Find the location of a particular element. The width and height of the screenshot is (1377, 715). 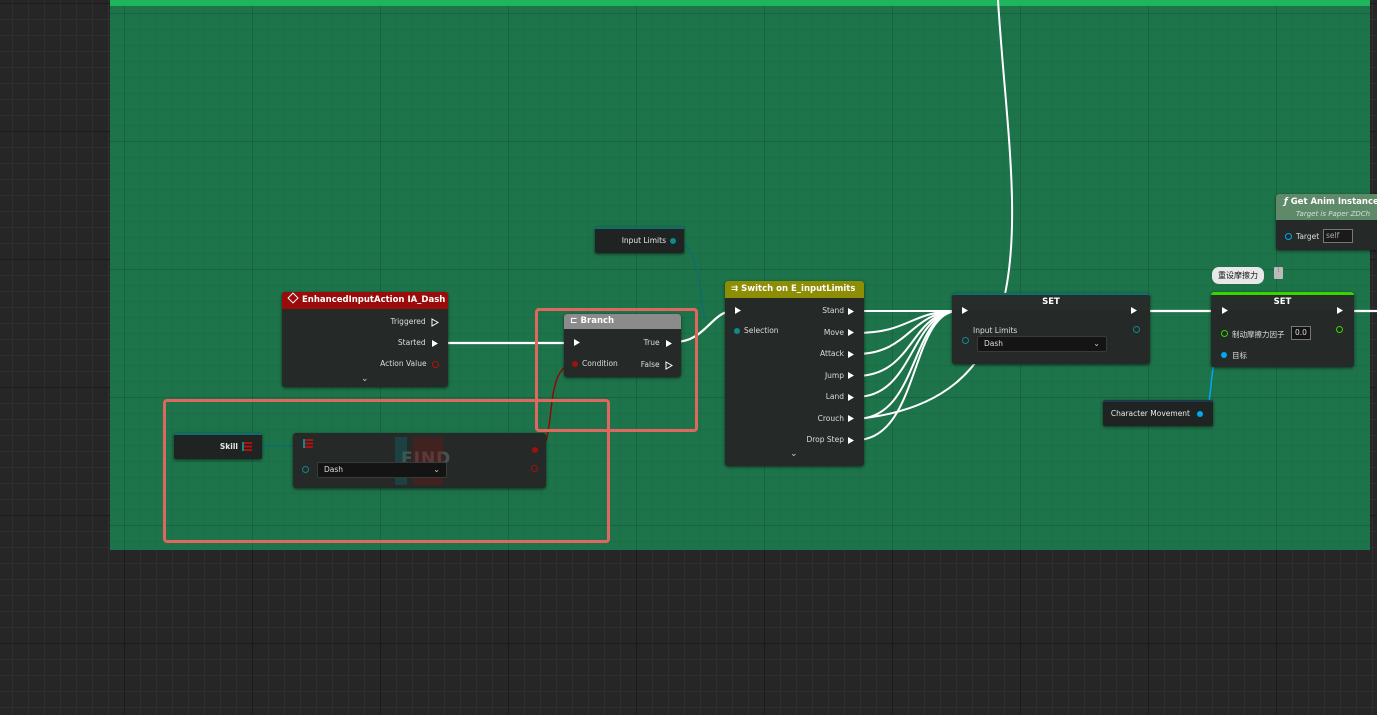

friction-factor-label: 制动摩擦力因子 is located at coordinates (1258, 334).